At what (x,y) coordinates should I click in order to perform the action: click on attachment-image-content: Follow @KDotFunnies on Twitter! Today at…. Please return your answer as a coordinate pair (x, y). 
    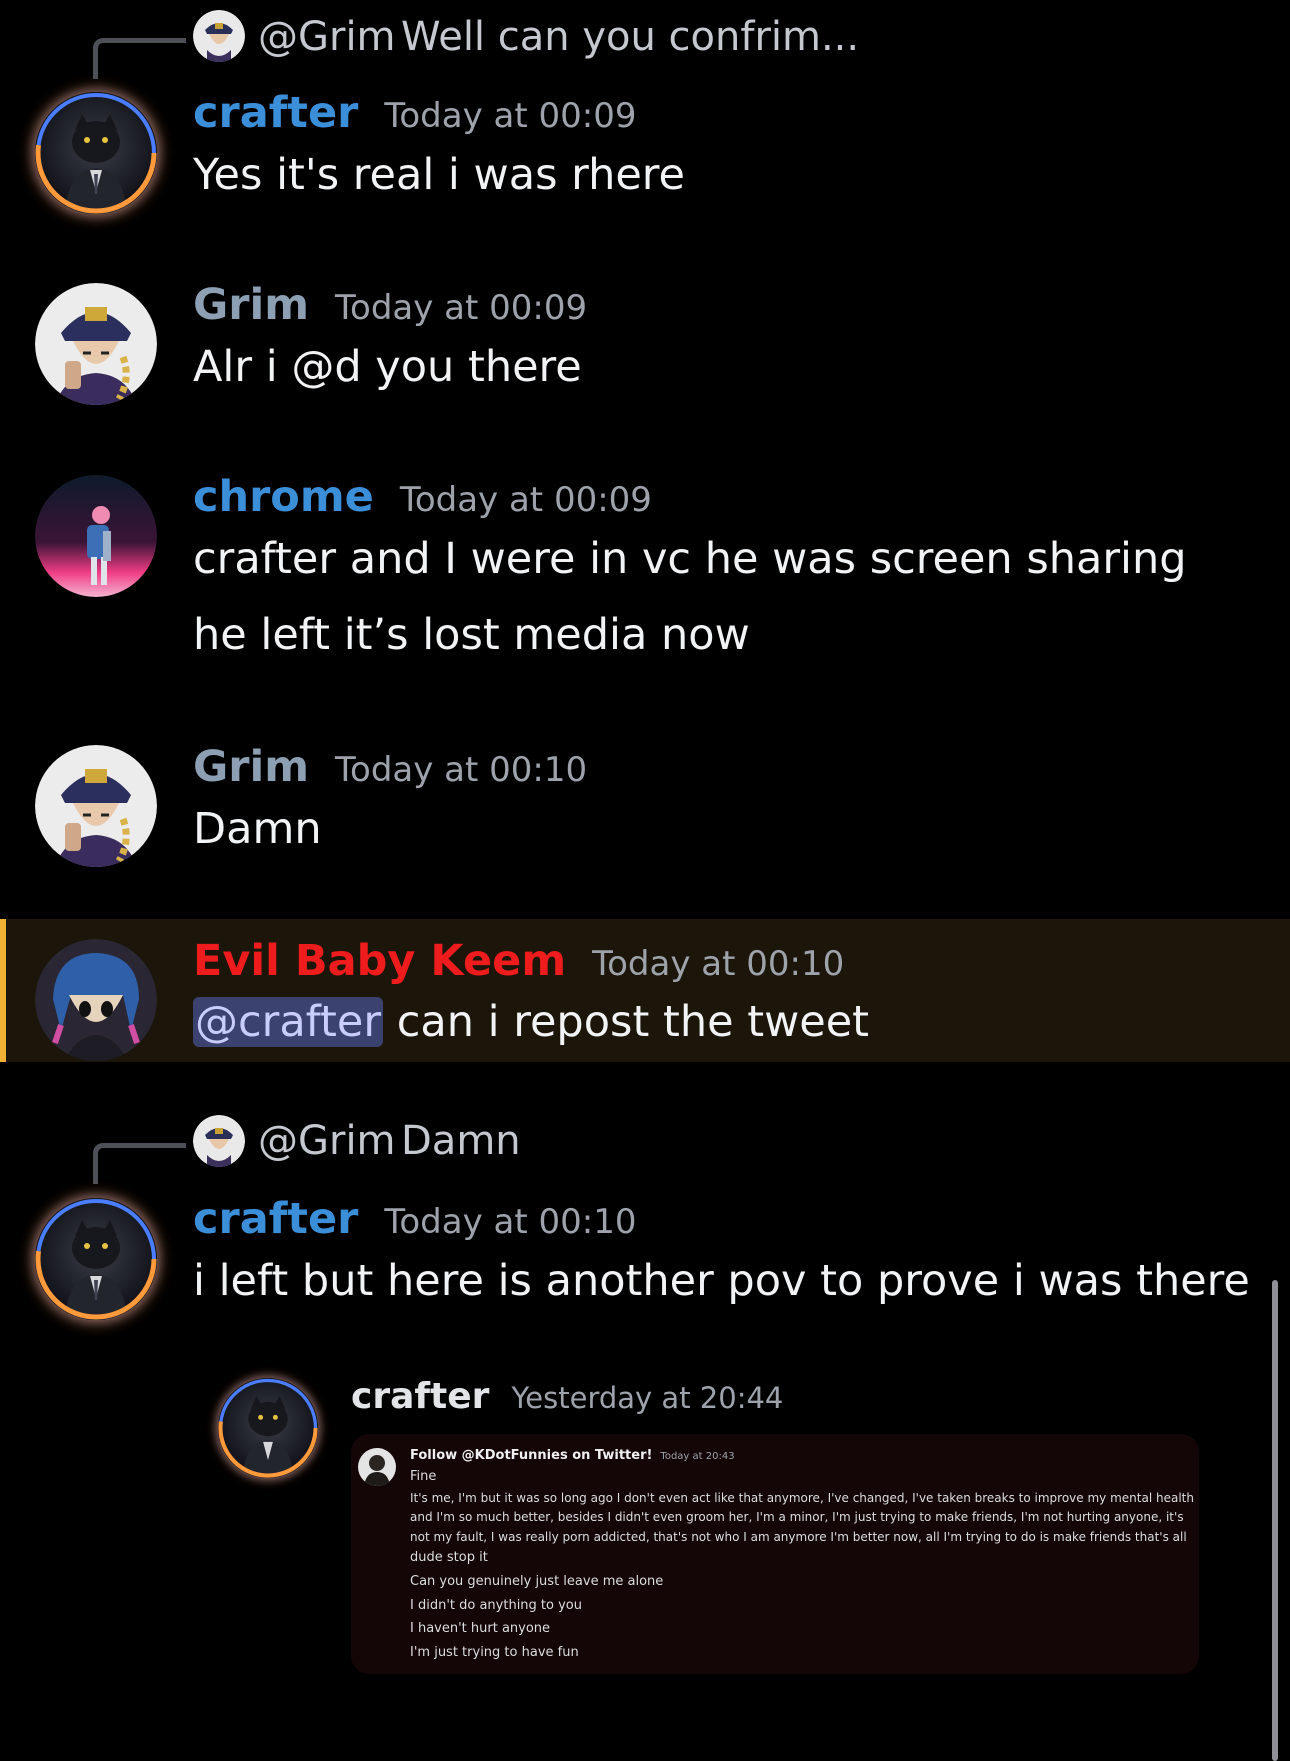
    Looking at the image, I should click on (775, 1554).